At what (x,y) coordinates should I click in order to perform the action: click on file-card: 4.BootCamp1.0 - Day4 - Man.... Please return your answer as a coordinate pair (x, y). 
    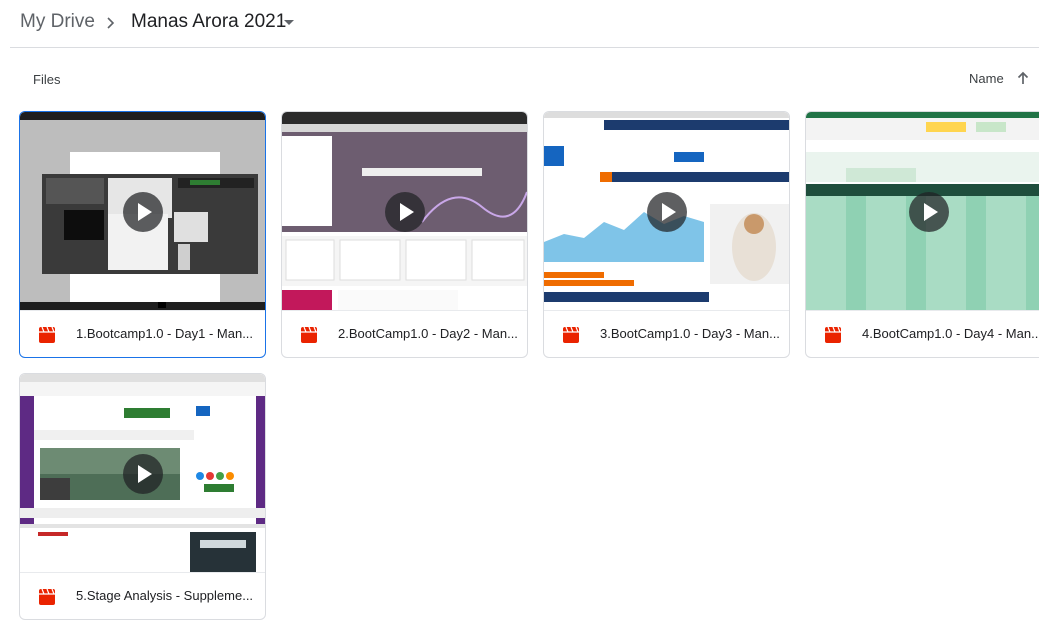
    Looking at the image, I should click on (922, 234).